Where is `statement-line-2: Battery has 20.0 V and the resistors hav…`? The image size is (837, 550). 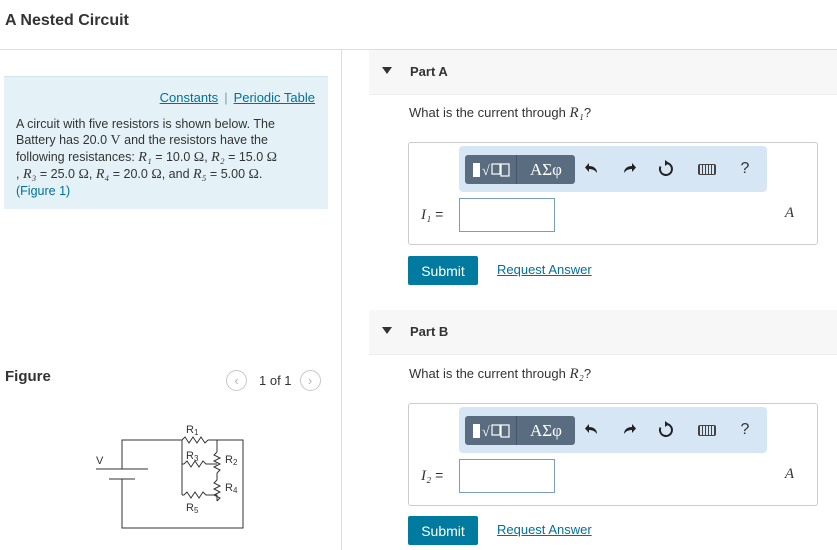
statement-line-2: Battery has 20.0 V and the resistors hav… is located at coordinates (142, 140).